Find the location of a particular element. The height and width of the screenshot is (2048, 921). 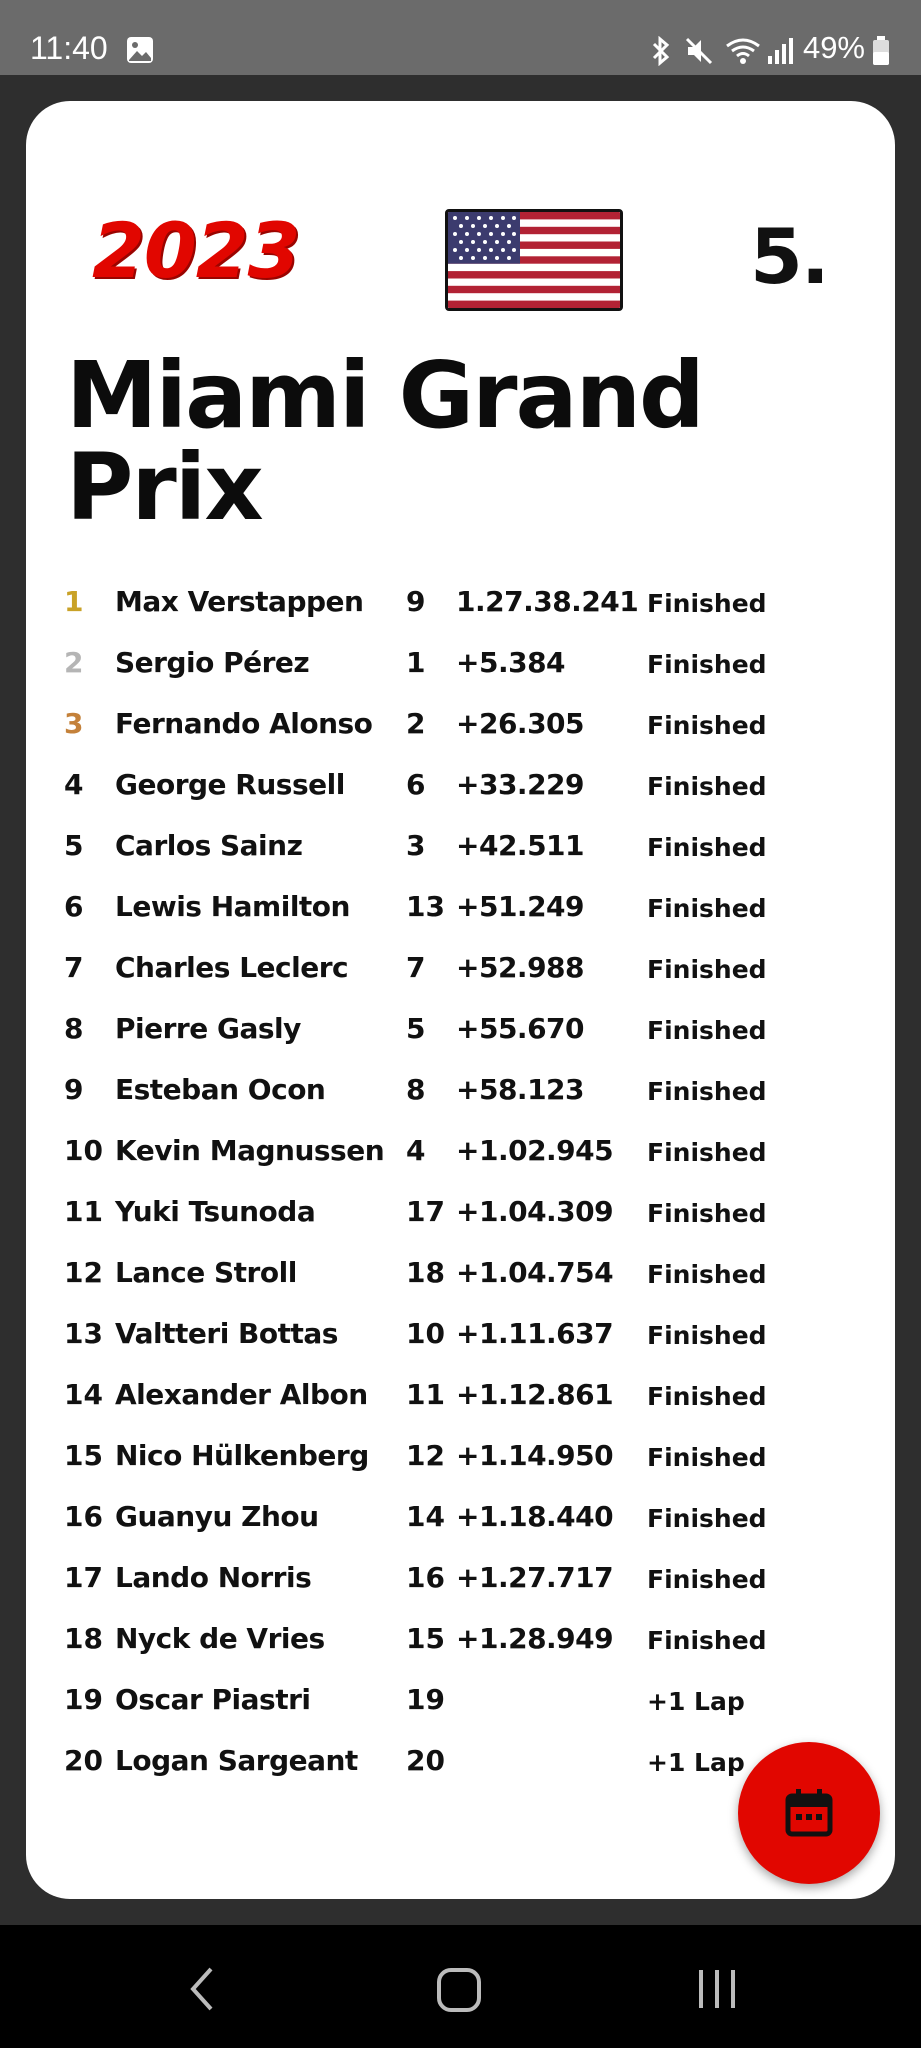

grid-position: 19 is located at coordinates (425, 1699).